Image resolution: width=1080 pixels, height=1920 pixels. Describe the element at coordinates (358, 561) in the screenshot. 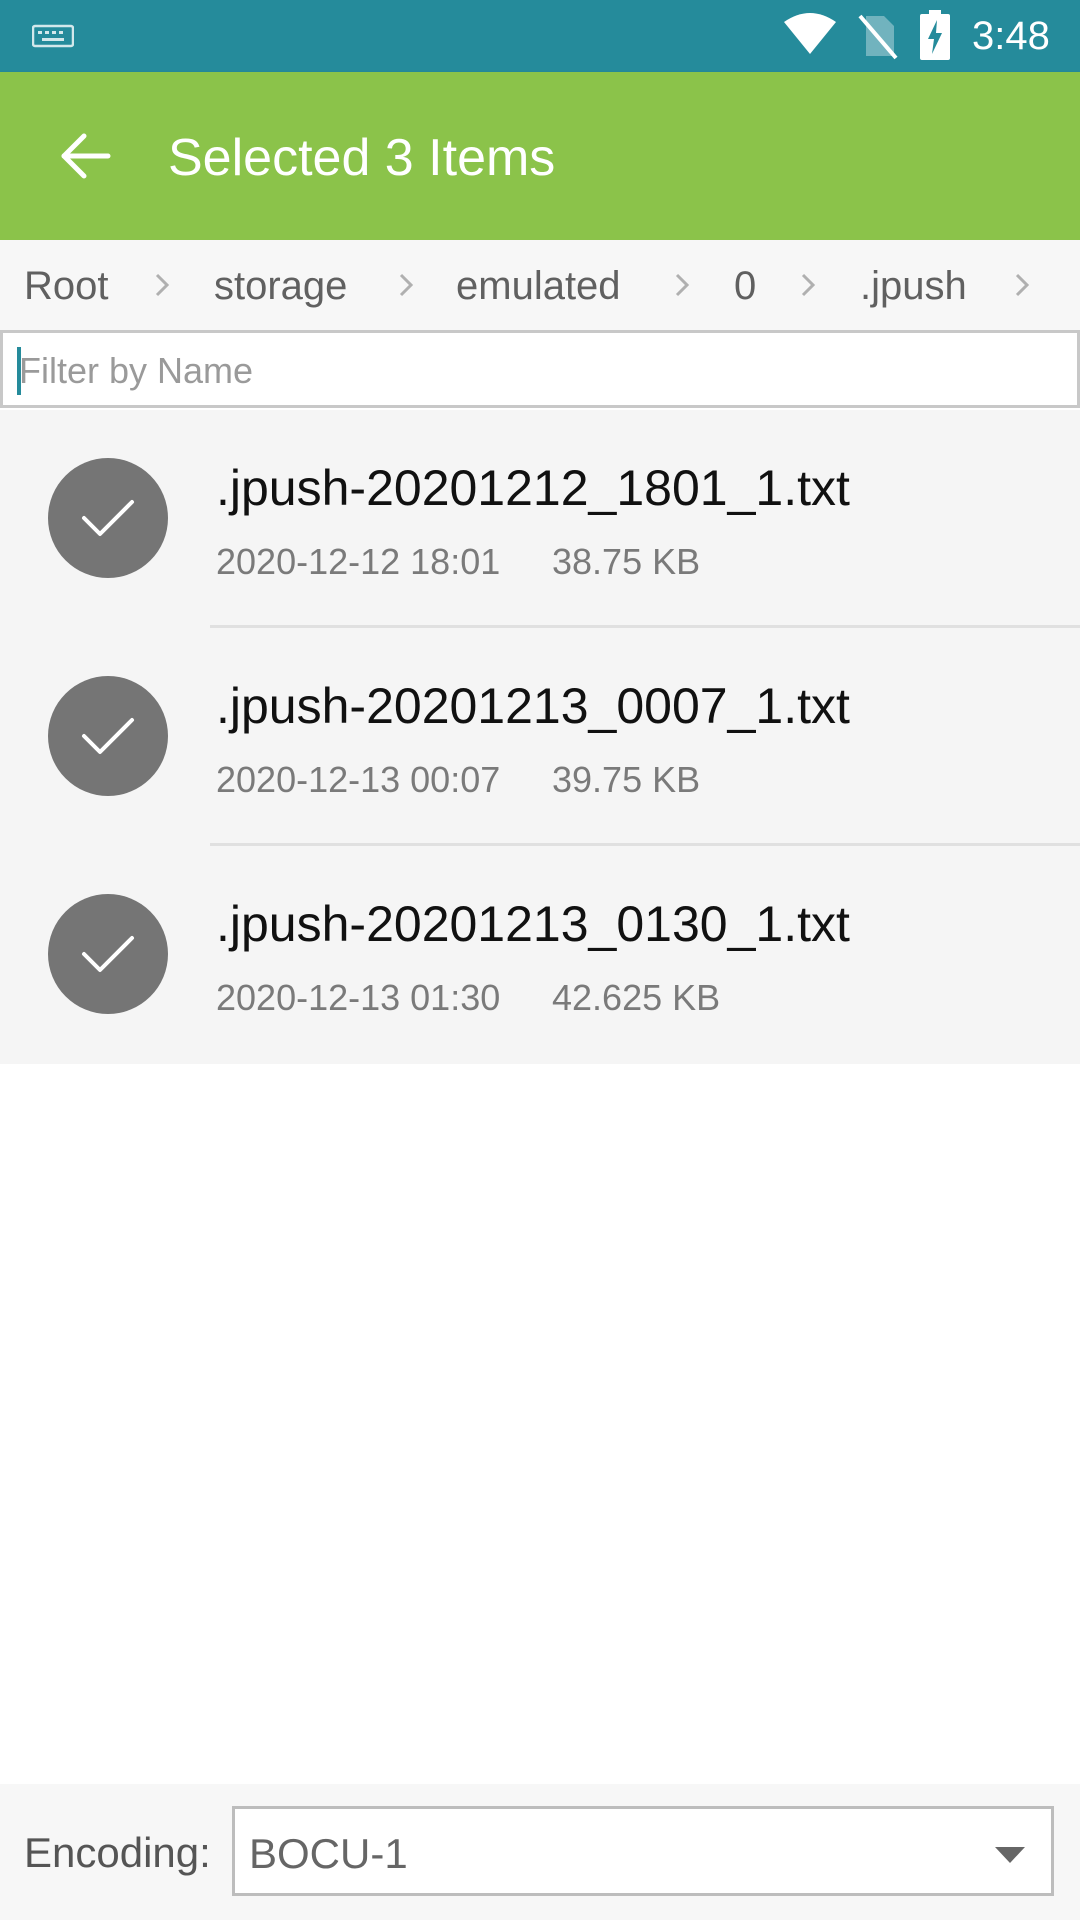

I see `file-date: 2020-12-12 18:01` at that location.